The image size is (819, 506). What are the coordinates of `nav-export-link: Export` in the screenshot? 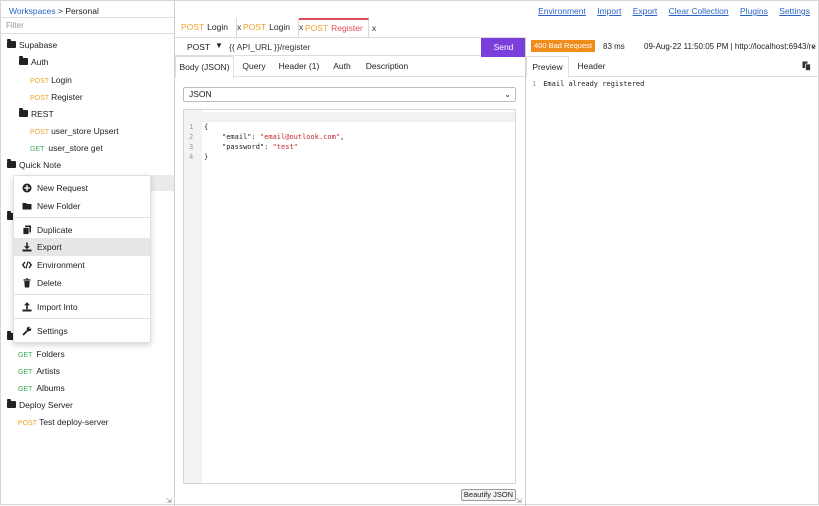 It's located at (645, 11).